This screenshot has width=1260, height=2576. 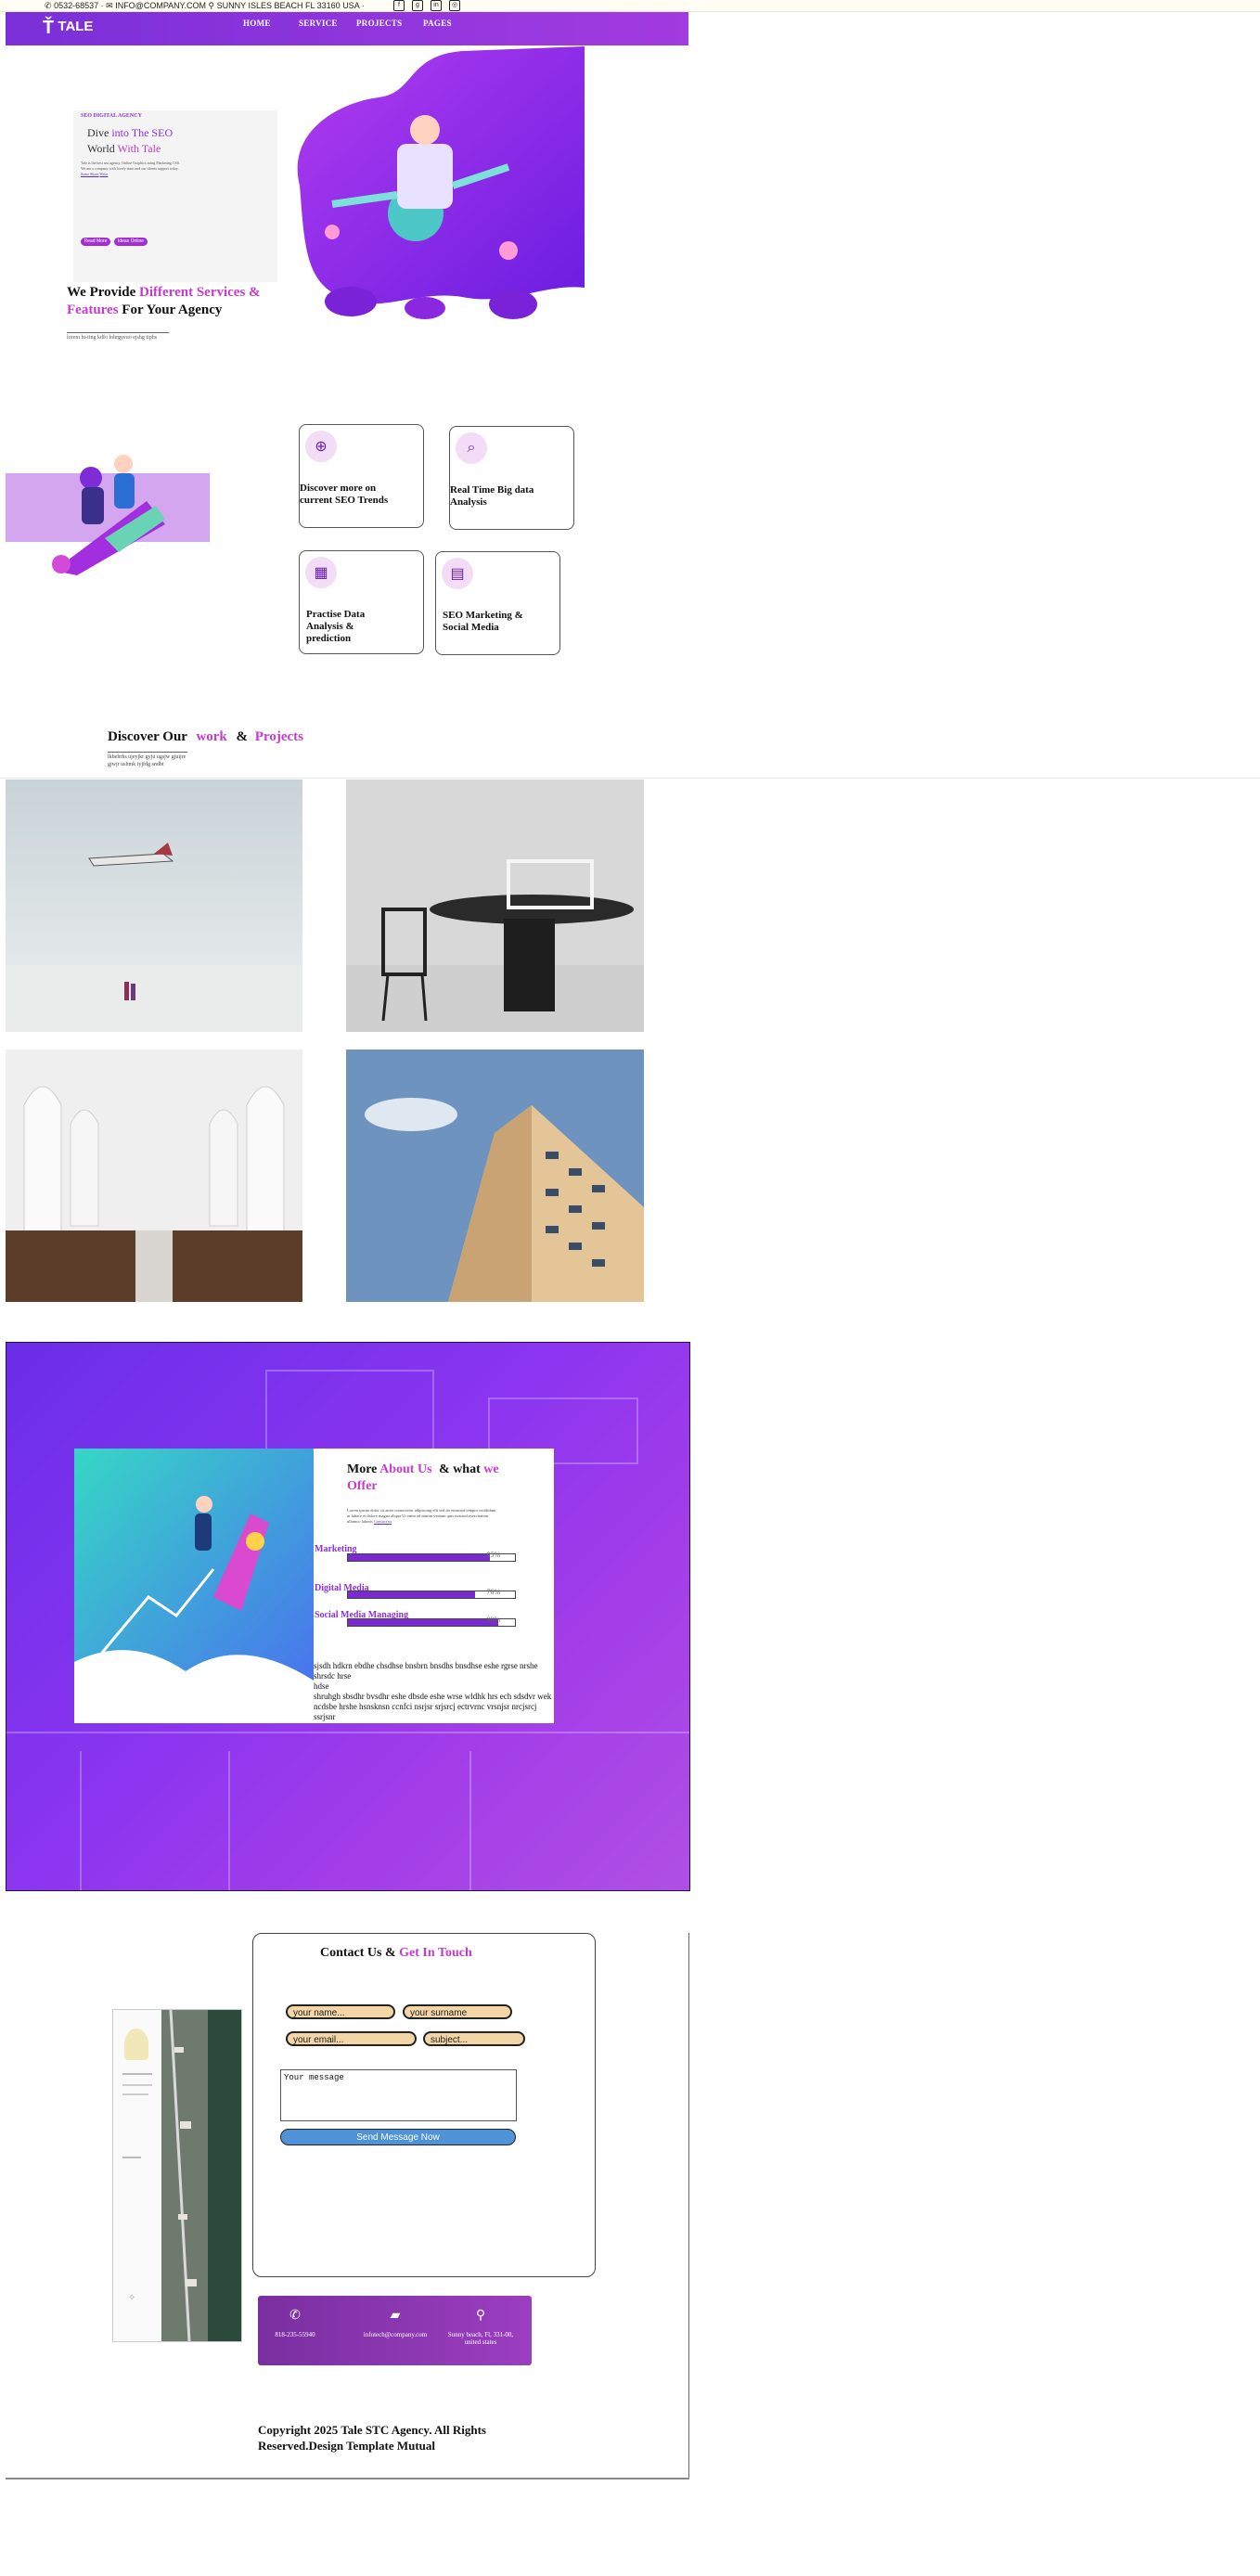 What do you see at coordinates (154, 906) in the screenshot?
I see `project-photo-airplane` at bounding box center [154, 906].